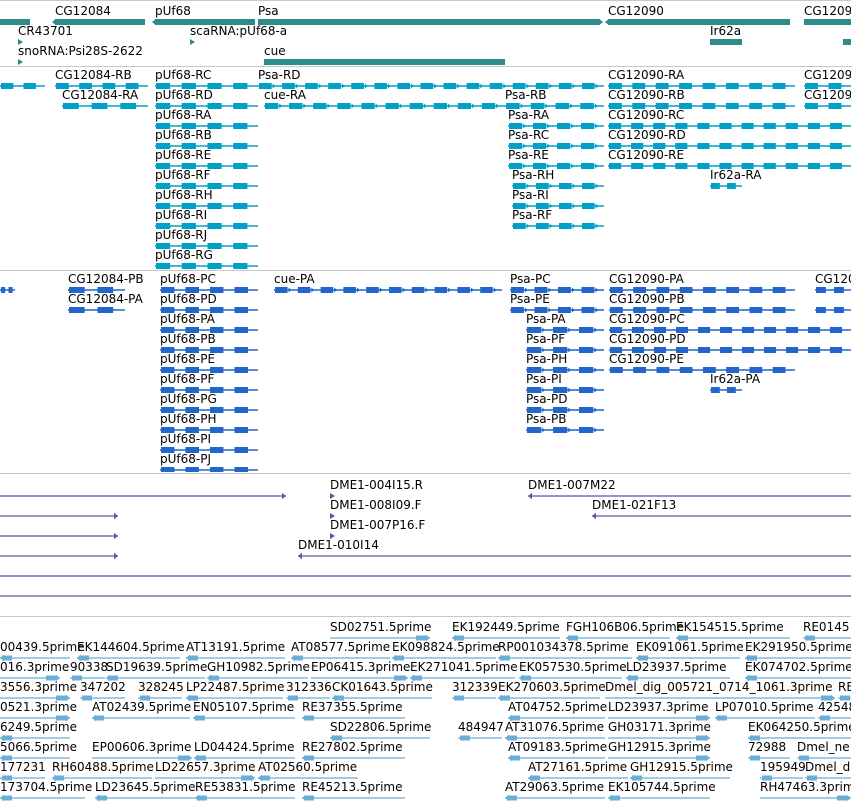  Describe the element at coordinates (558, 707) in the screenshot. I see `feature-label: AT04752.5prime` at that location.